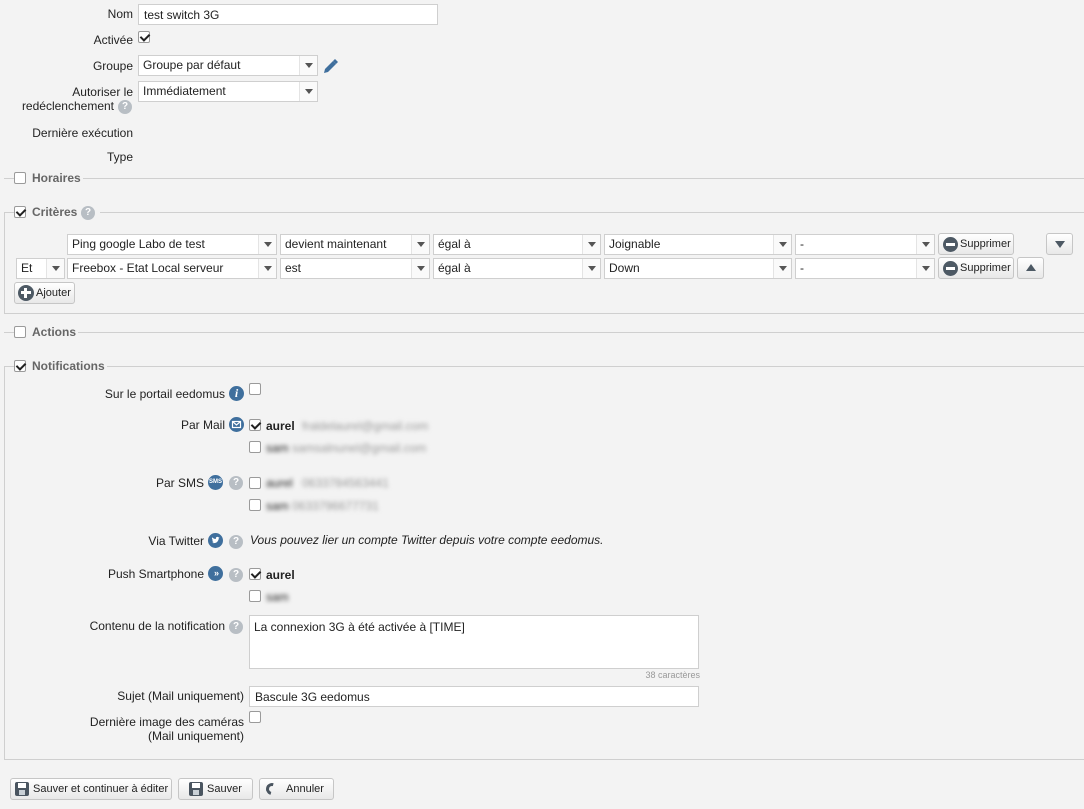  What do you see at coordinates (144, 37) in the screenshot?
I see `activee-checkbox` at bounding box center [144, 37].